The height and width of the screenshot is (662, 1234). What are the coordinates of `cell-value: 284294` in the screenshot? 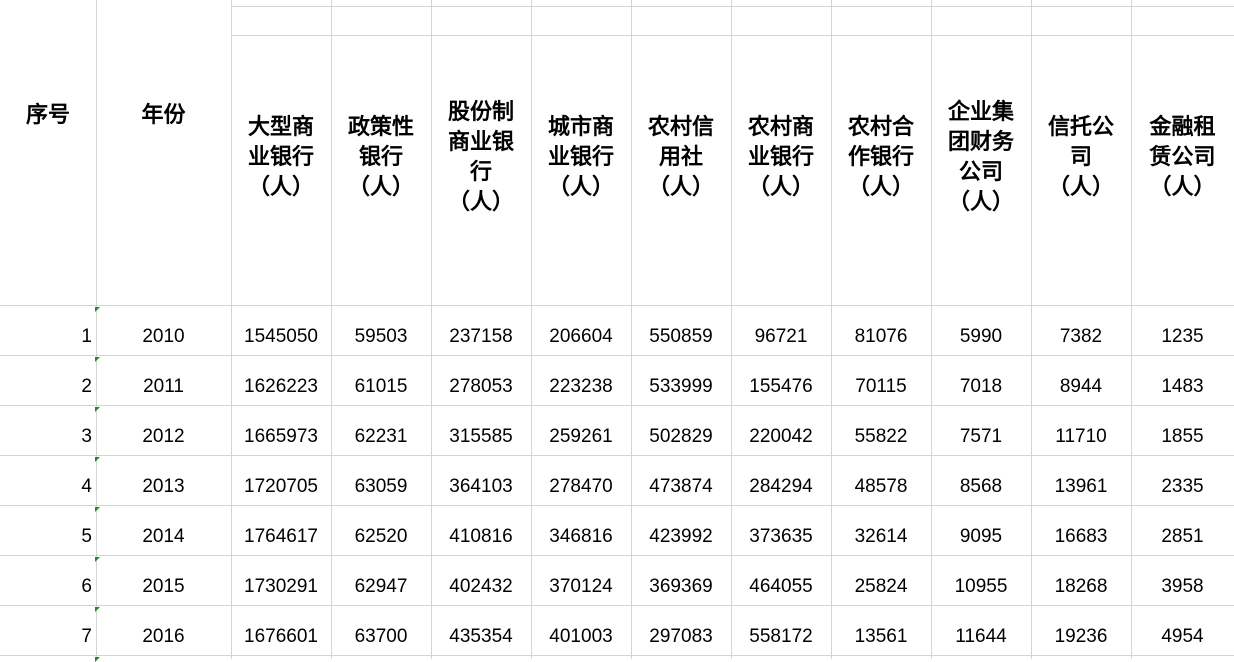 It's located at (781, 486).